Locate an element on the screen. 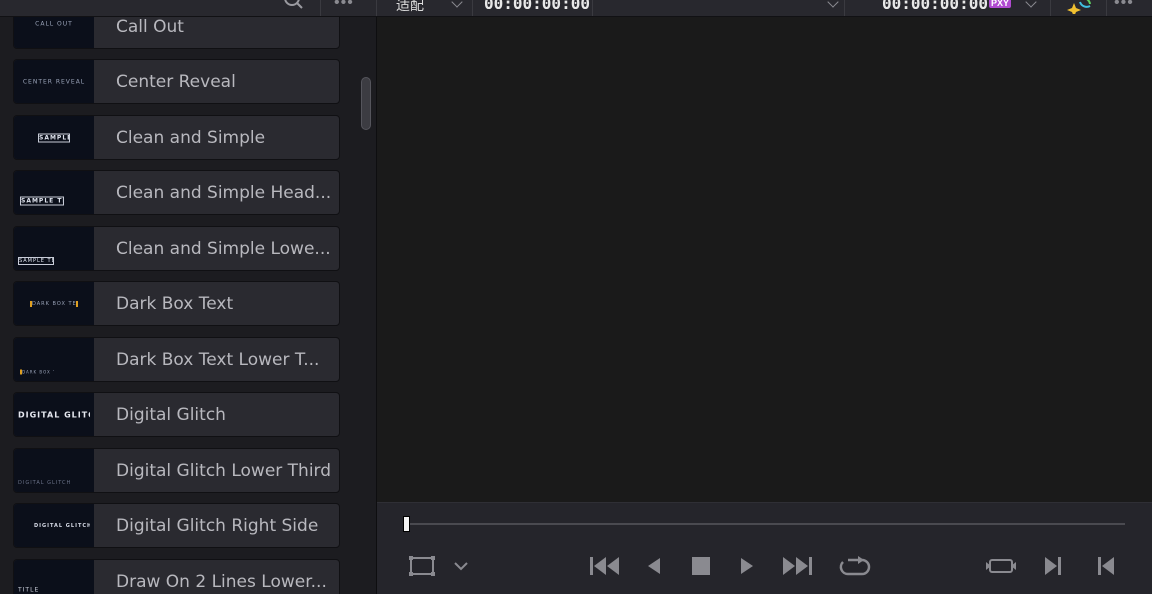 Image resolution: width=1152 pixels, height=594 pixels. clip-dropdown is located at coordinates (718, 8).